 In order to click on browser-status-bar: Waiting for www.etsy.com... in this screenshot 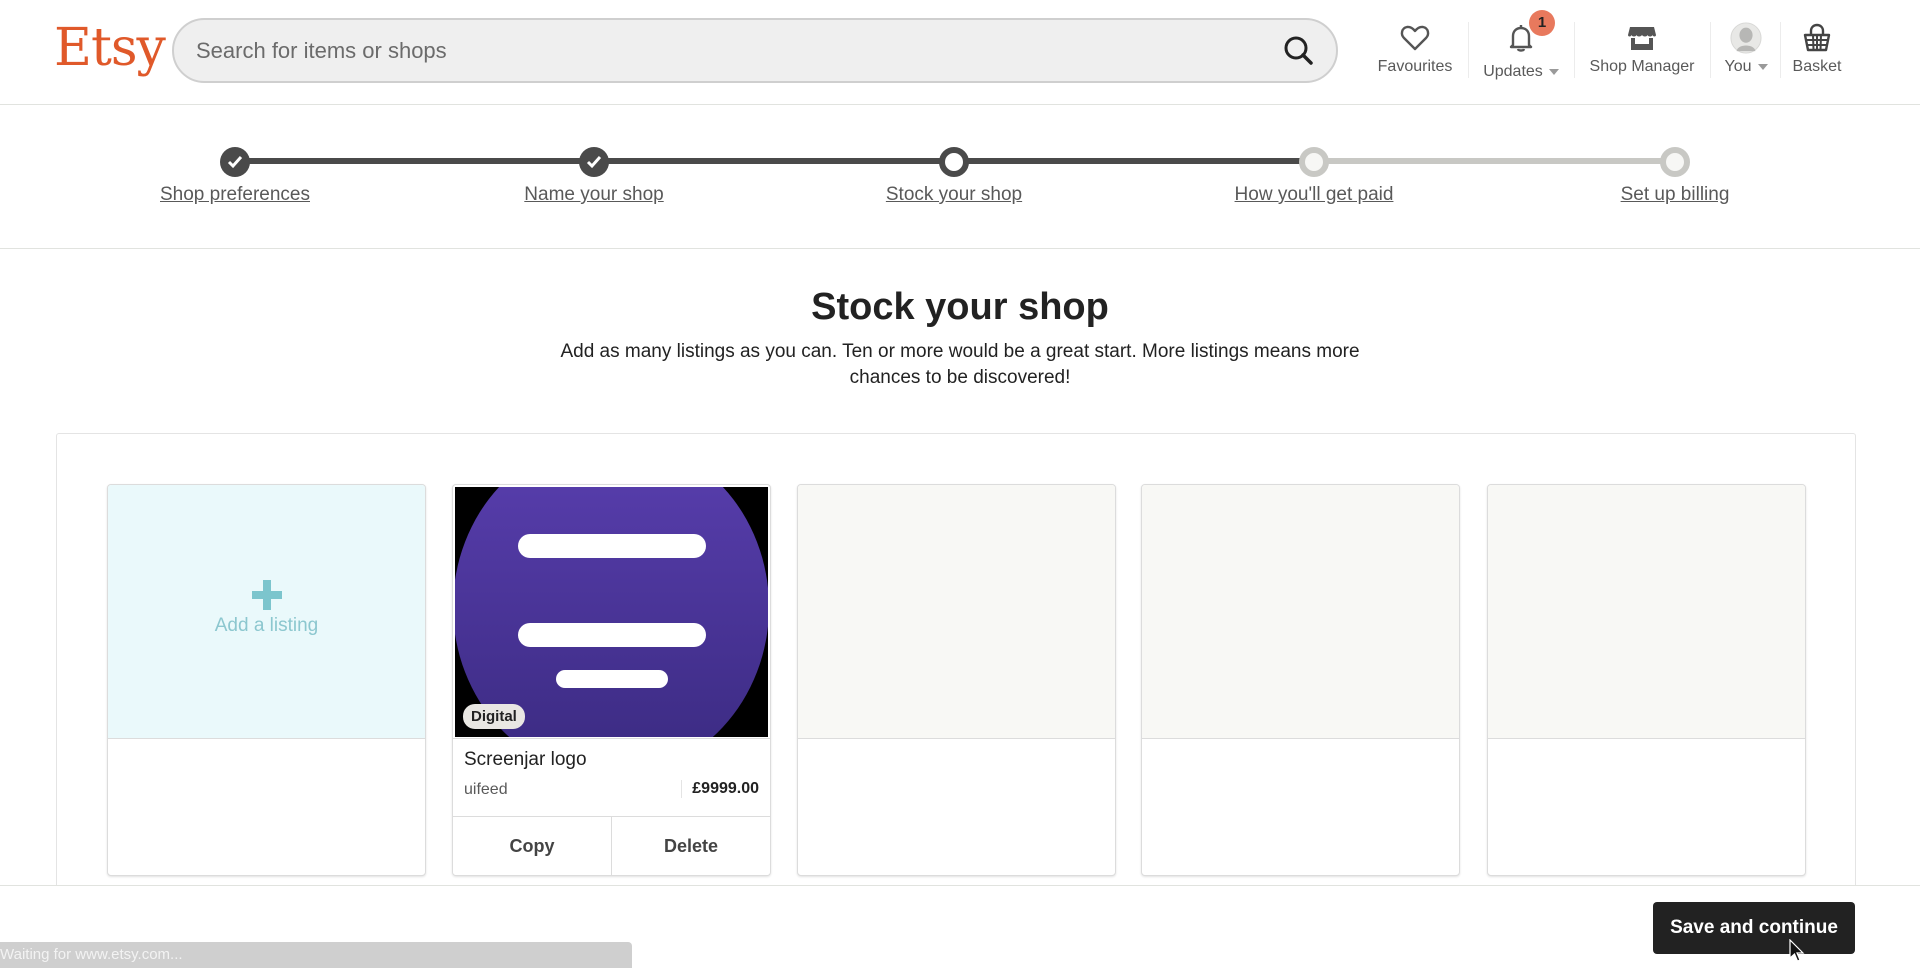, I will do `click(316, 955)`.